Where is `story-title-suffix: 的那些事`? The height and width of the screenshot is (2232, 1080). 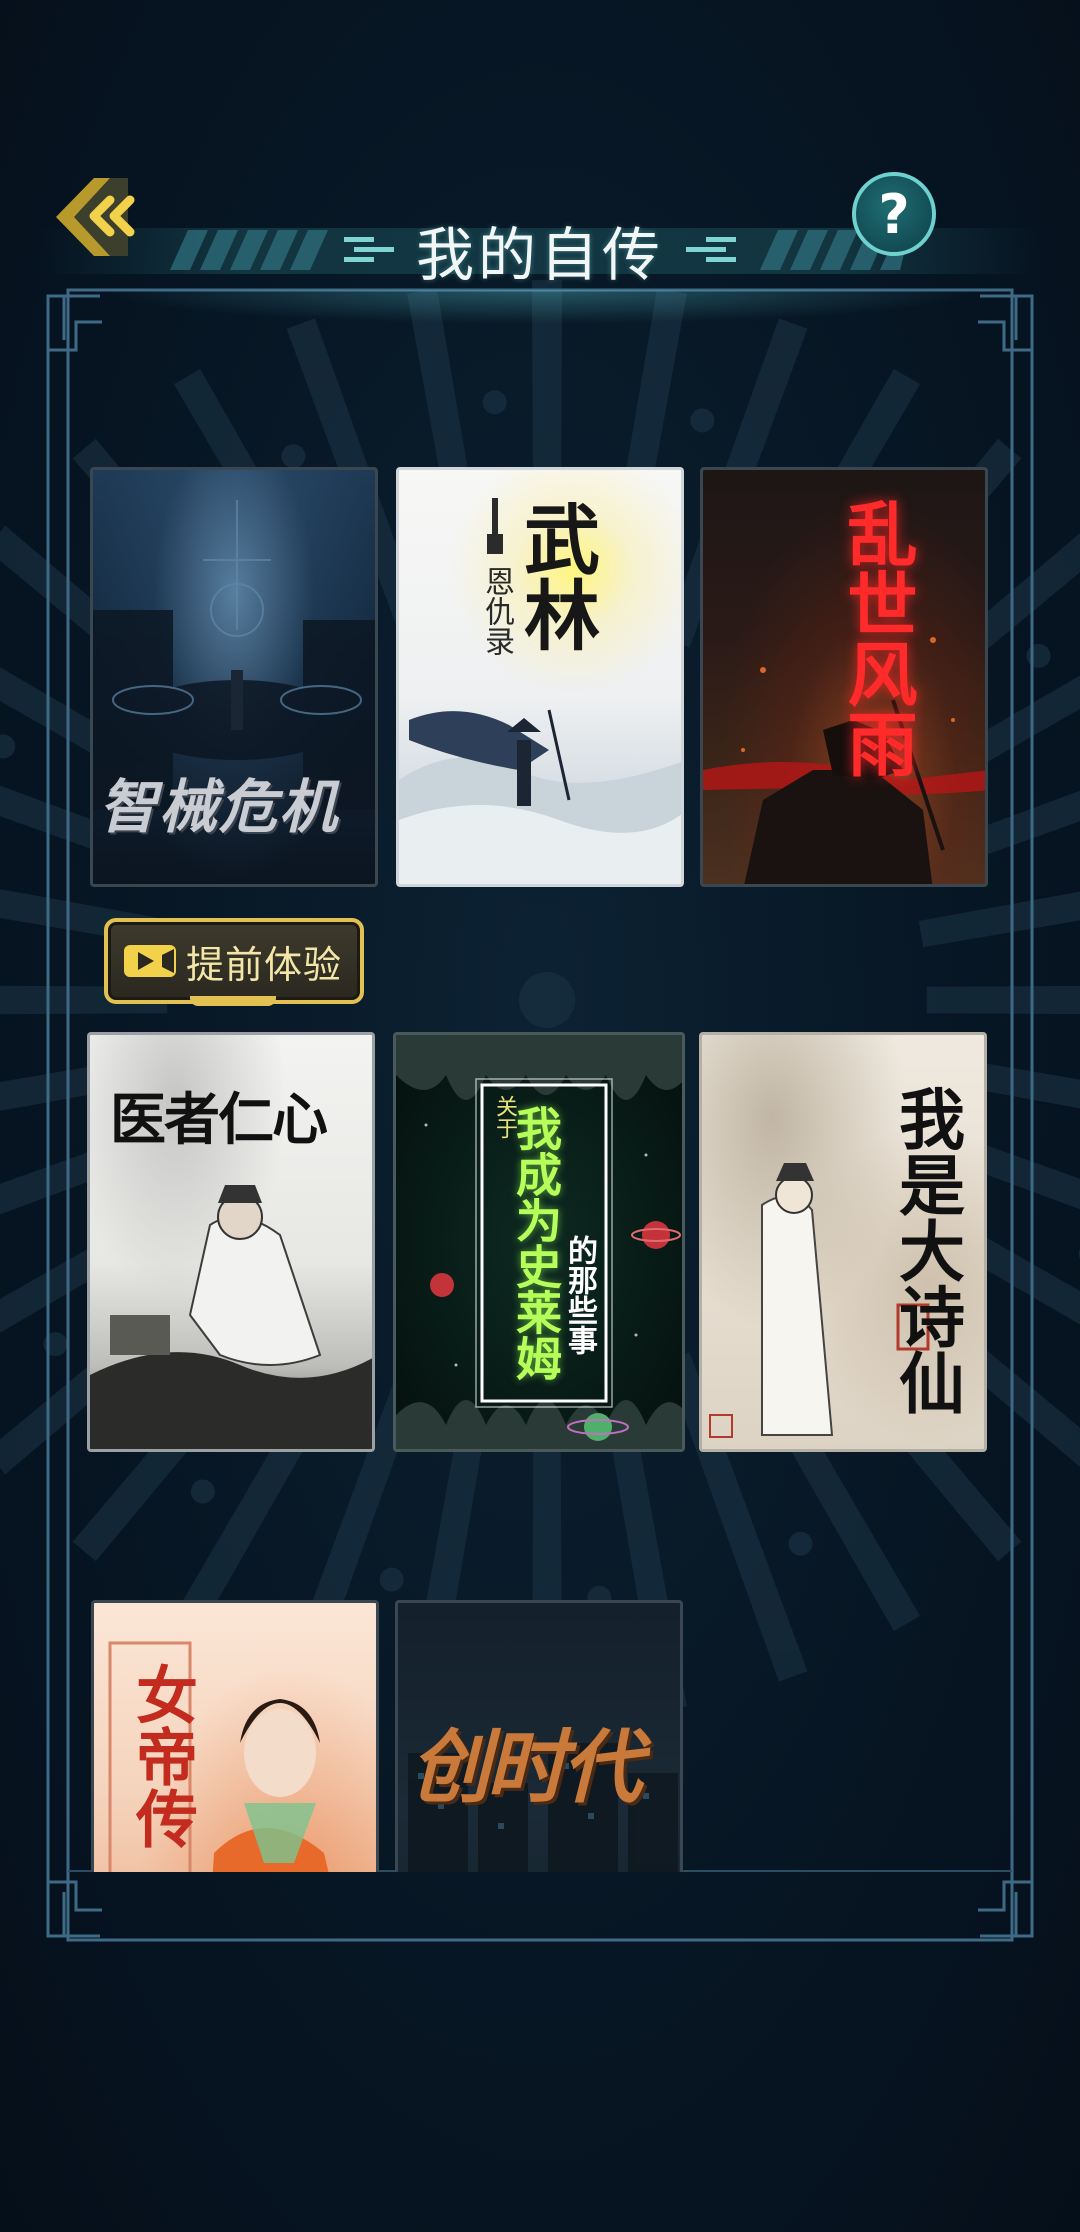
story-title-suffix: 的那些事 is located at coordinates (579, 1295).